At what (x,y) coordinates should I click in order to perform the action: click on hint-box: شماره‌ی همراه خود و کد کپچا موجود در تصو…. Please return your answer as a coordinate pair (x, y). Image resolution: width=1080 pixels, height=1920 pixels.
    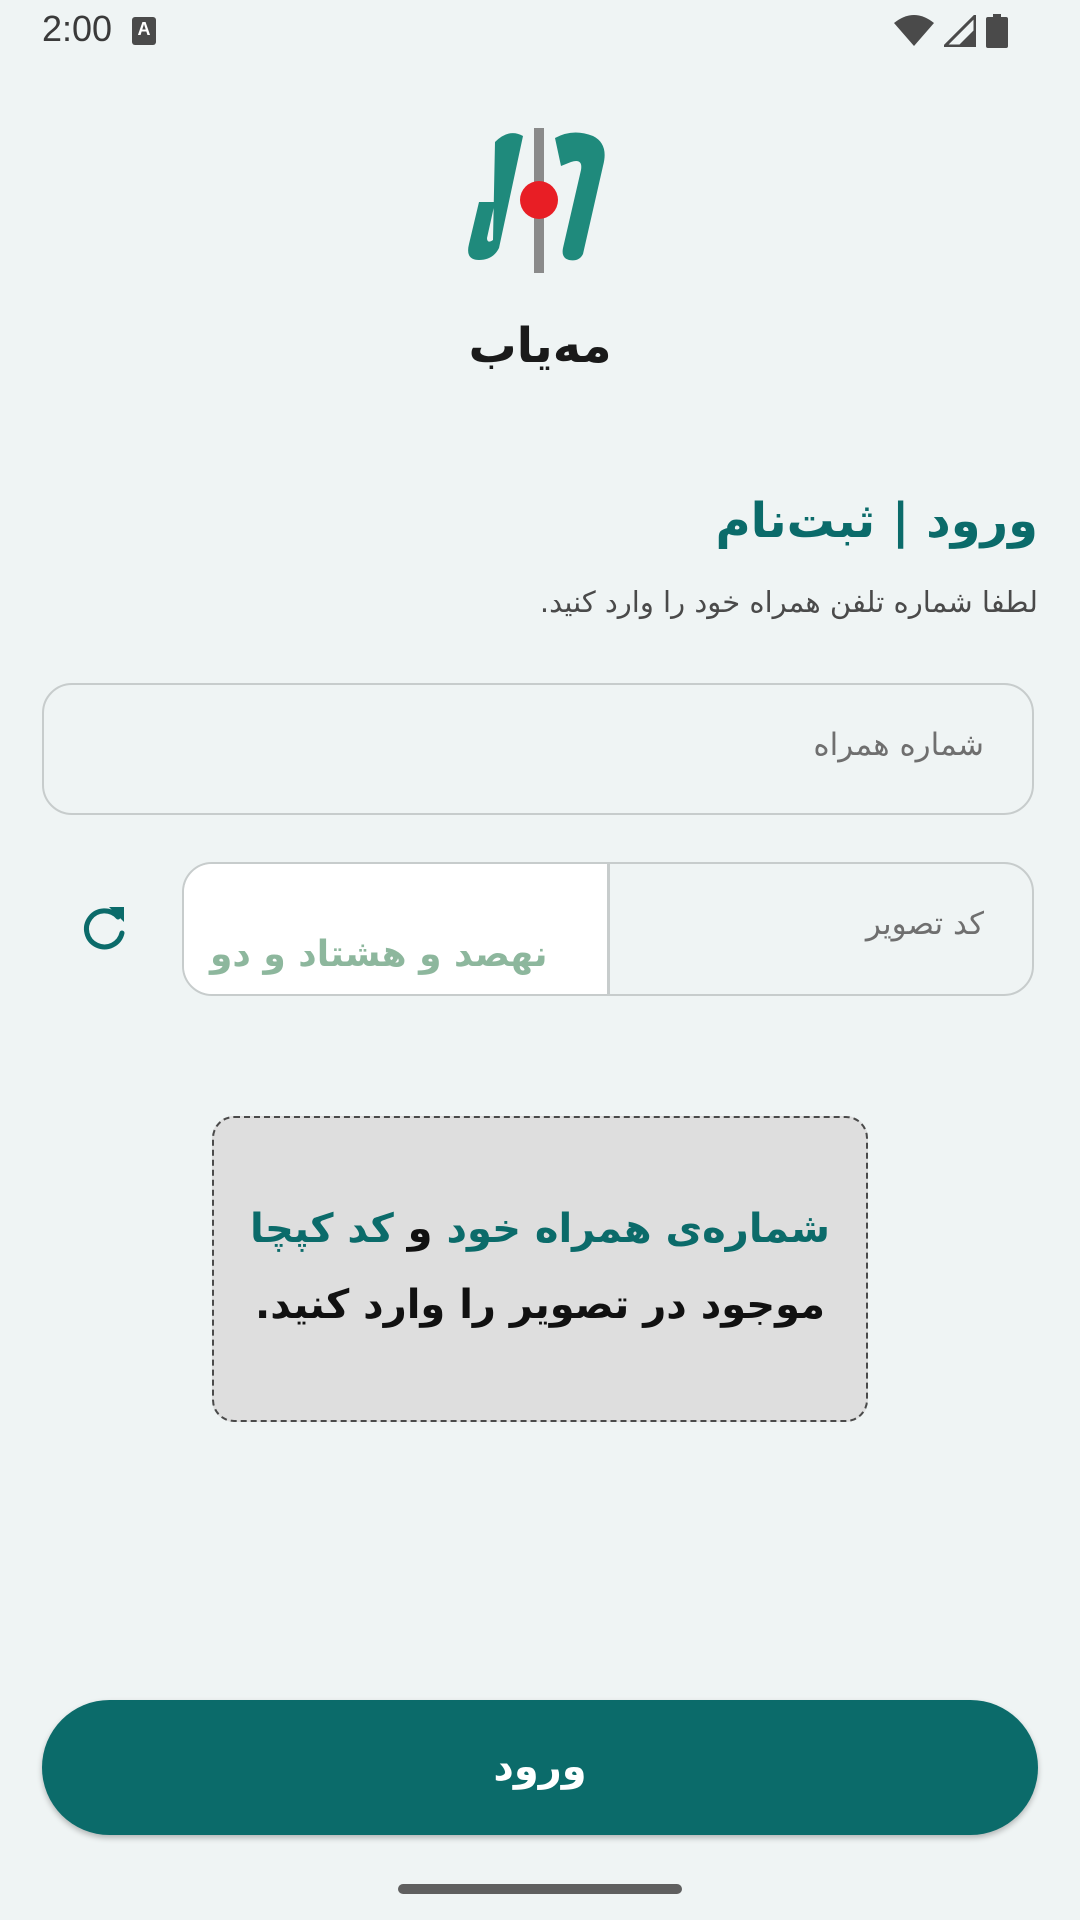
    Looking at the image, I should click on (540, 1269).